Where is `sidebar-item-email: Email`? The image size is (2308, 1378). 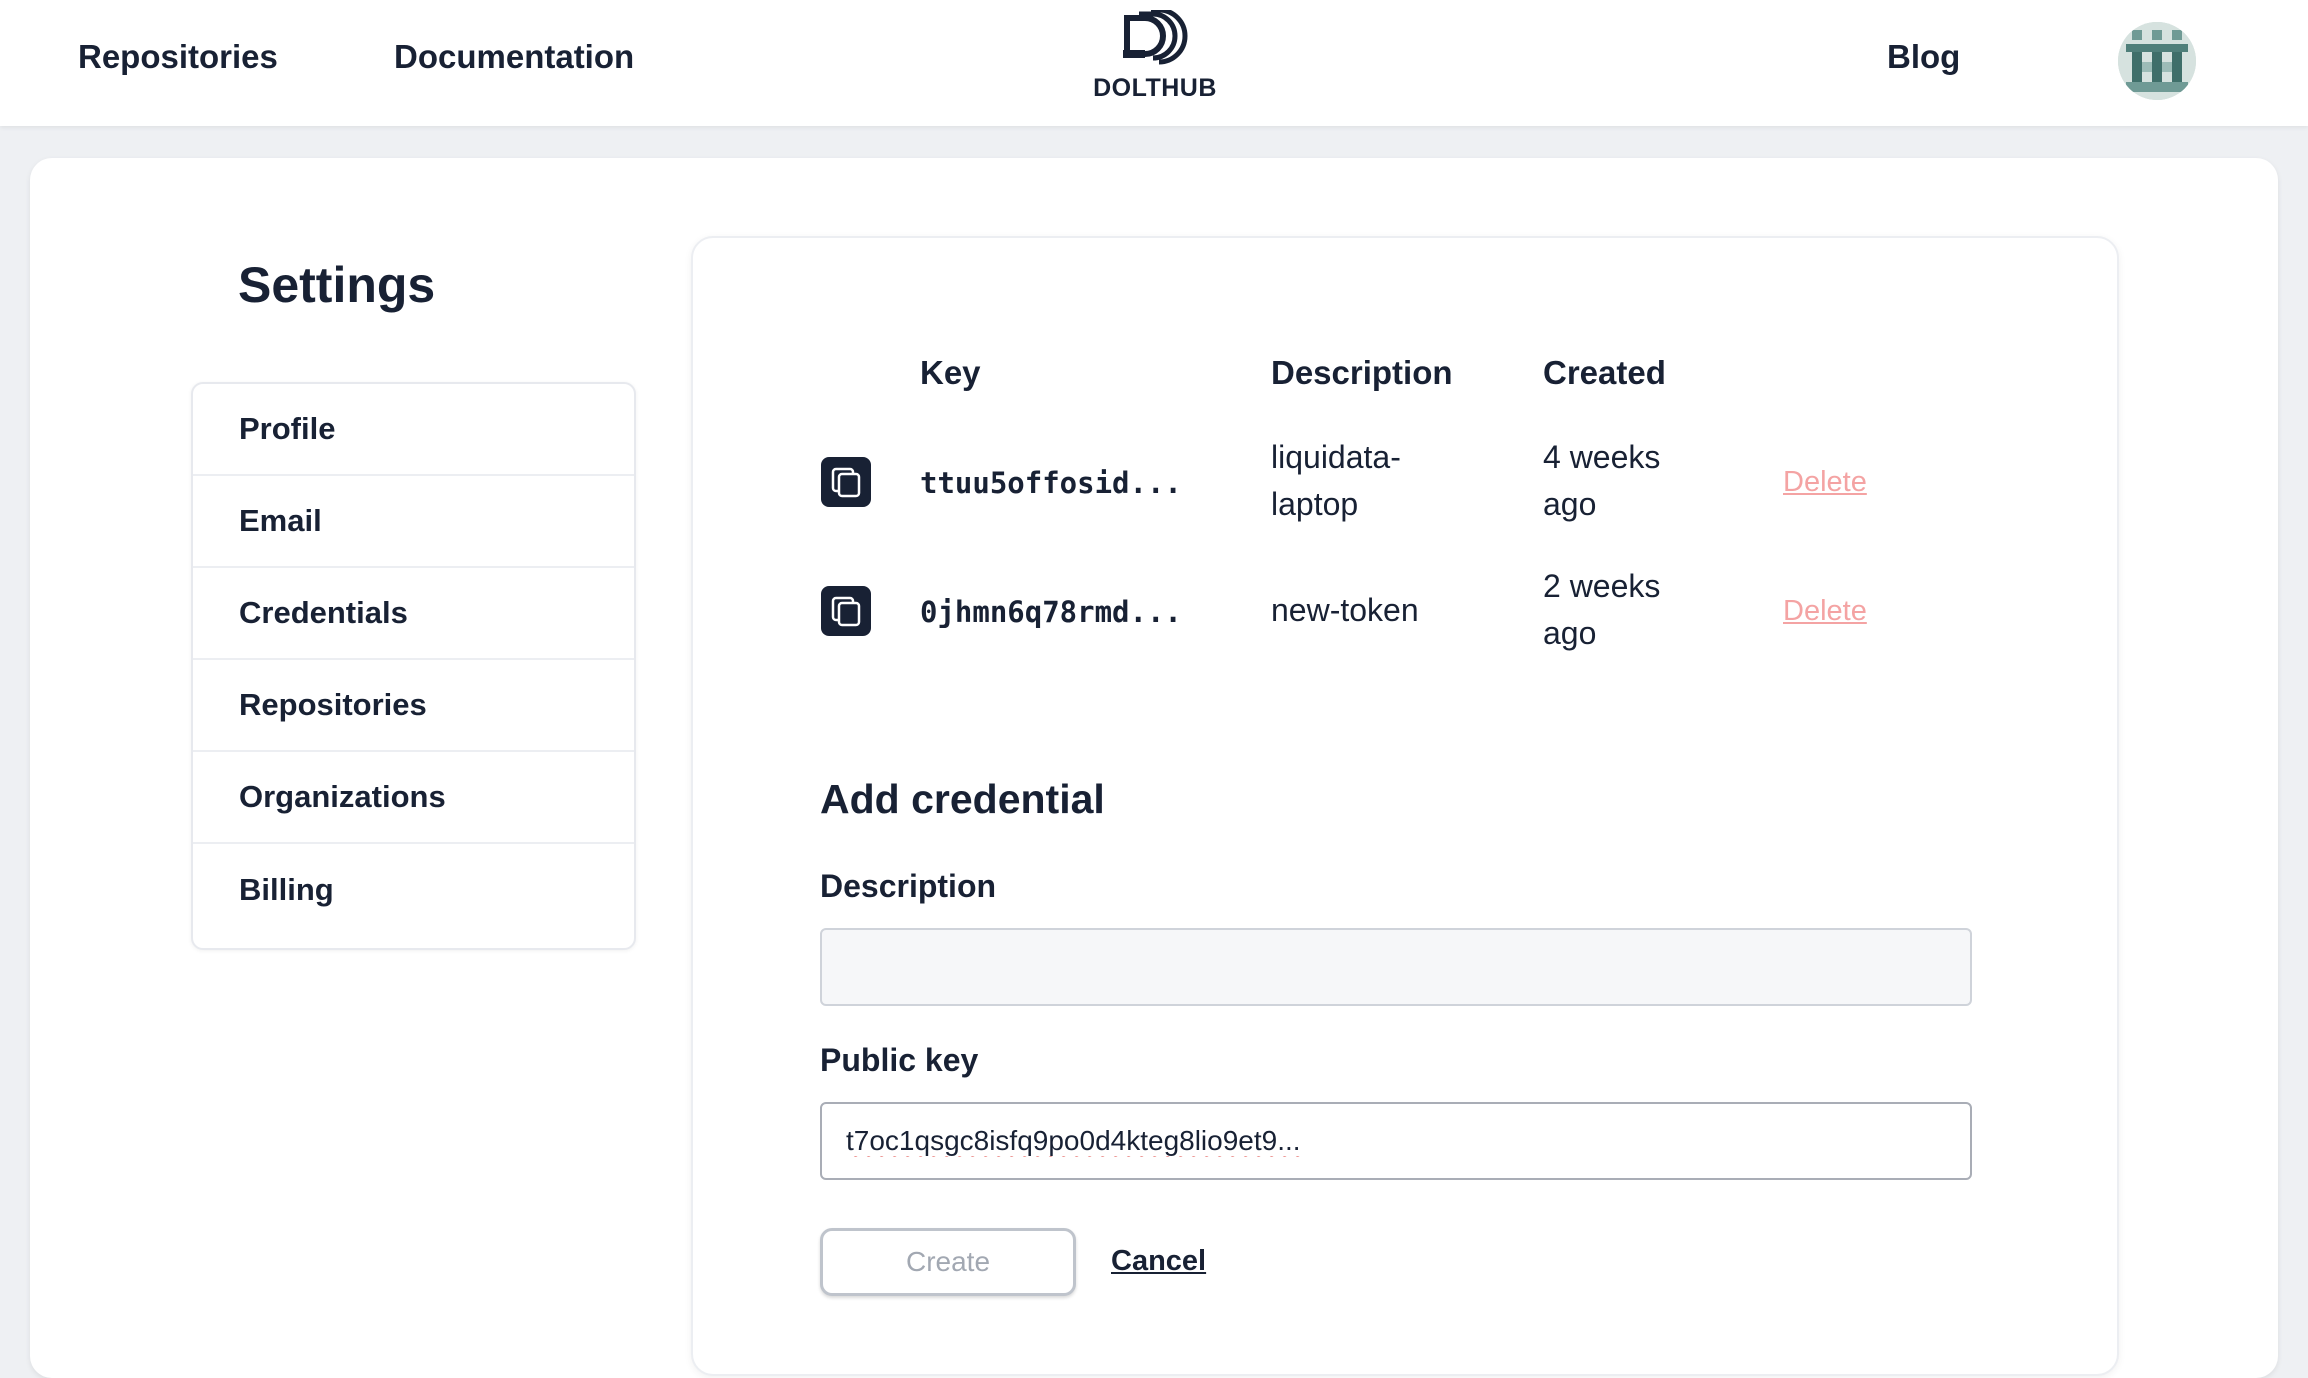
sidebar-item-email: Email is located at coordinates (413, 522).